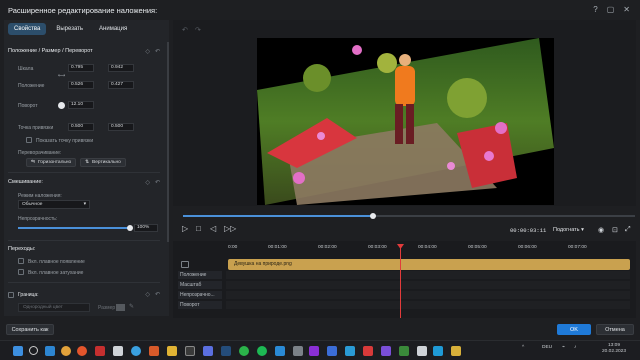  Describe the element at coordinates (198, 228) in the screenshot. I see `stop-icon: □` at that location.